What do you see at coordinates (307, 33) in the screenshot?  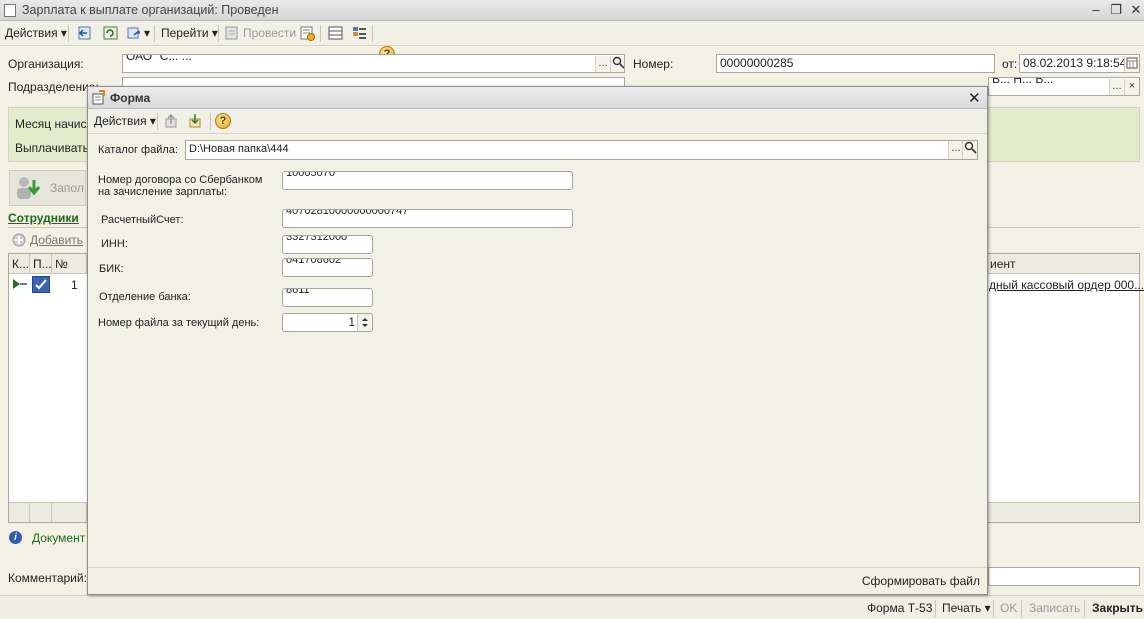 I see `movements-icon` at bounding box center [307, 33].